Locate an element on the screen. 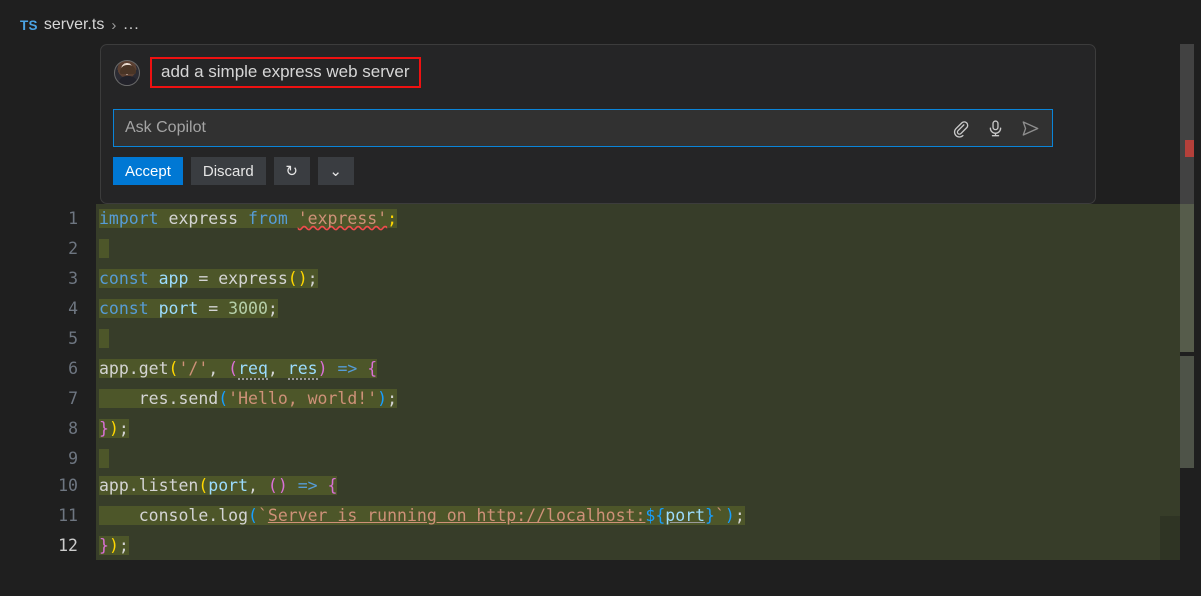 The height and width of the screenshot is (596, 1201). typescript-file-icon: TS is located at coordinates (29, 25).